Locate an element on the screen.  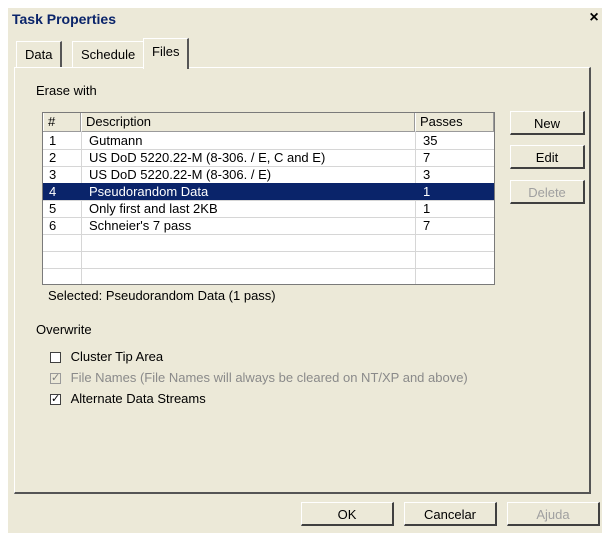
tab-files: Files is located at coordinates (166, 53).